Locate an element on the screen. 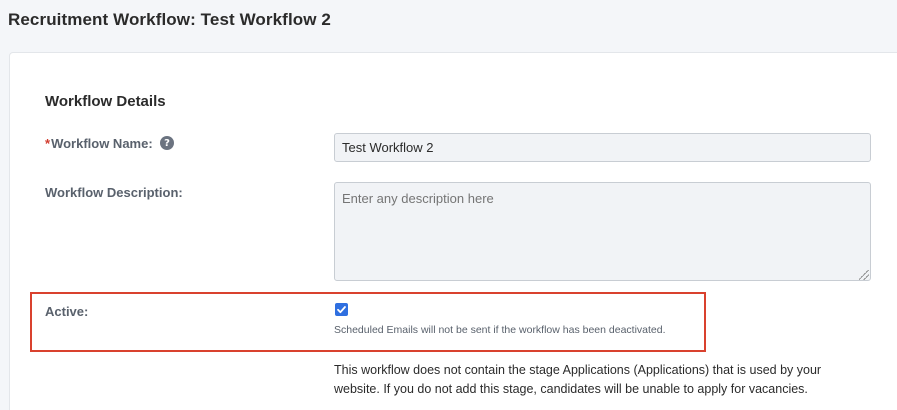  active-checkbox is located at coordinates (341, 309).